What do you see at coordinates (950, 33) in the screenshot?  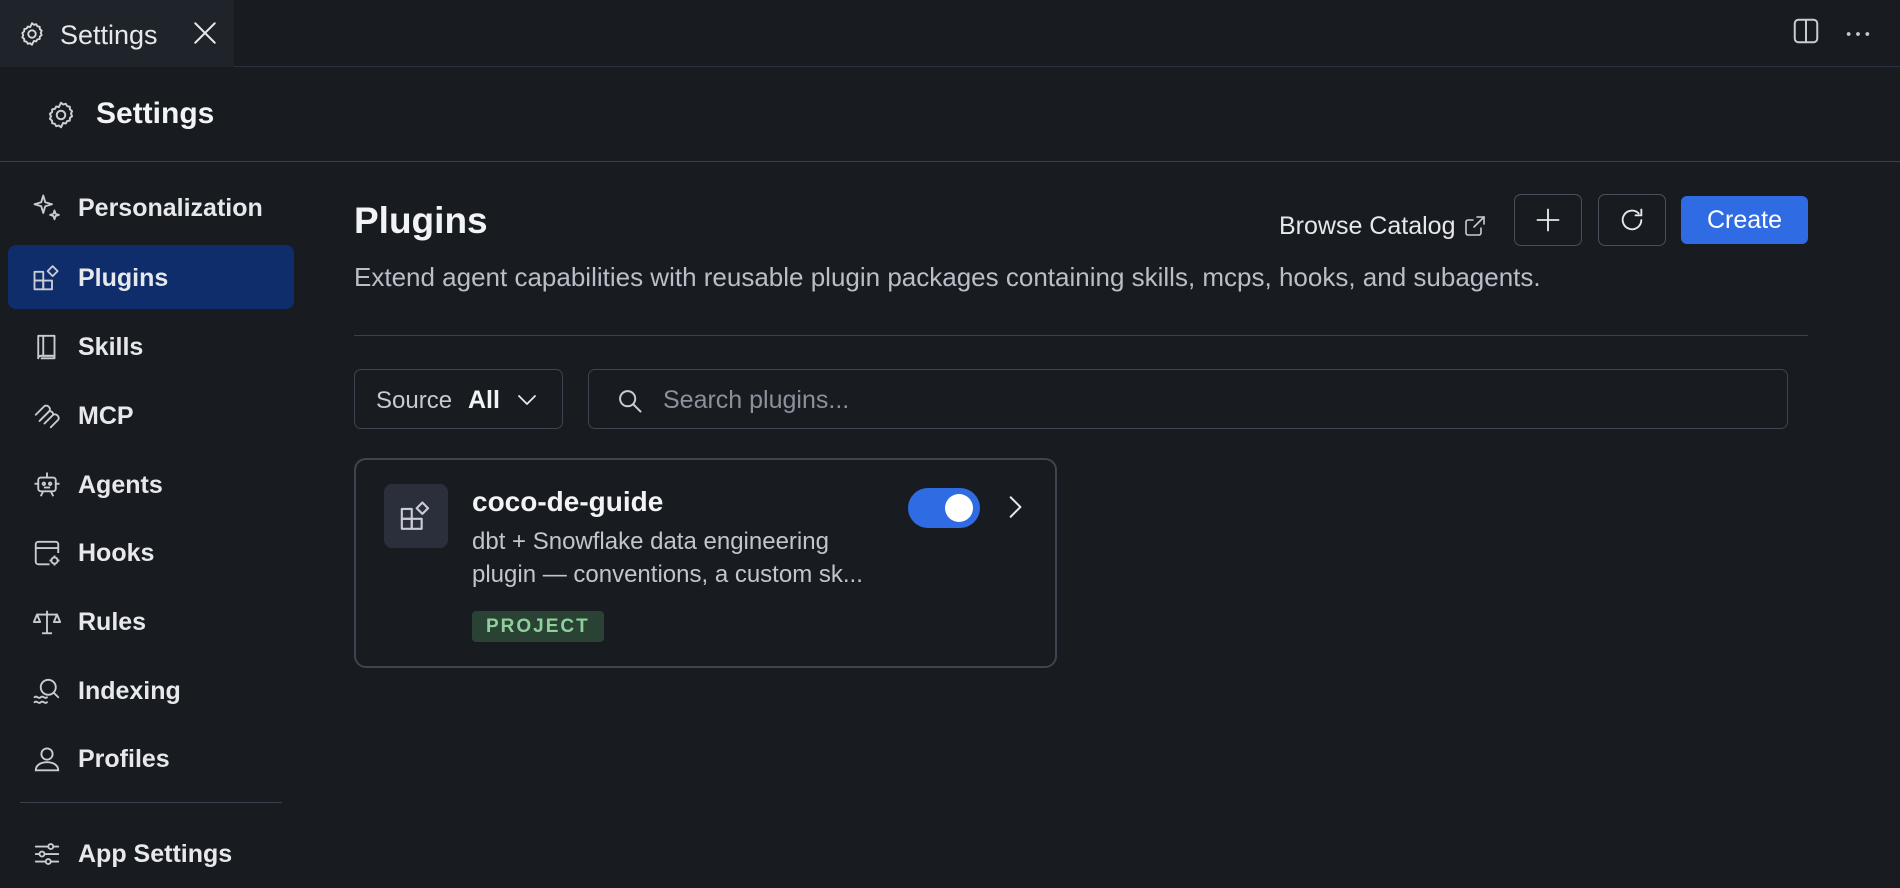 I see `tab-bar: Settings` at bounding box center [950, 33].